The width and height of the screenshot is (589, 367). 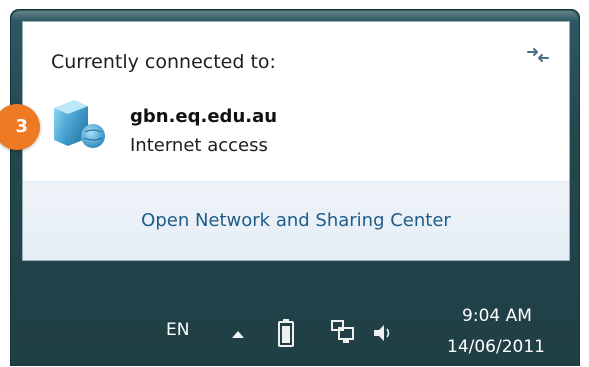 I want to click on connected-heading: Currently connected to:, so click(x=163, y=62).